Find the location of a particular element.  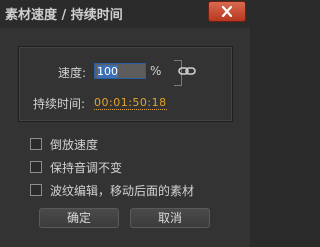

duration-label: 持续时间: is located at coordinates (59, 104).